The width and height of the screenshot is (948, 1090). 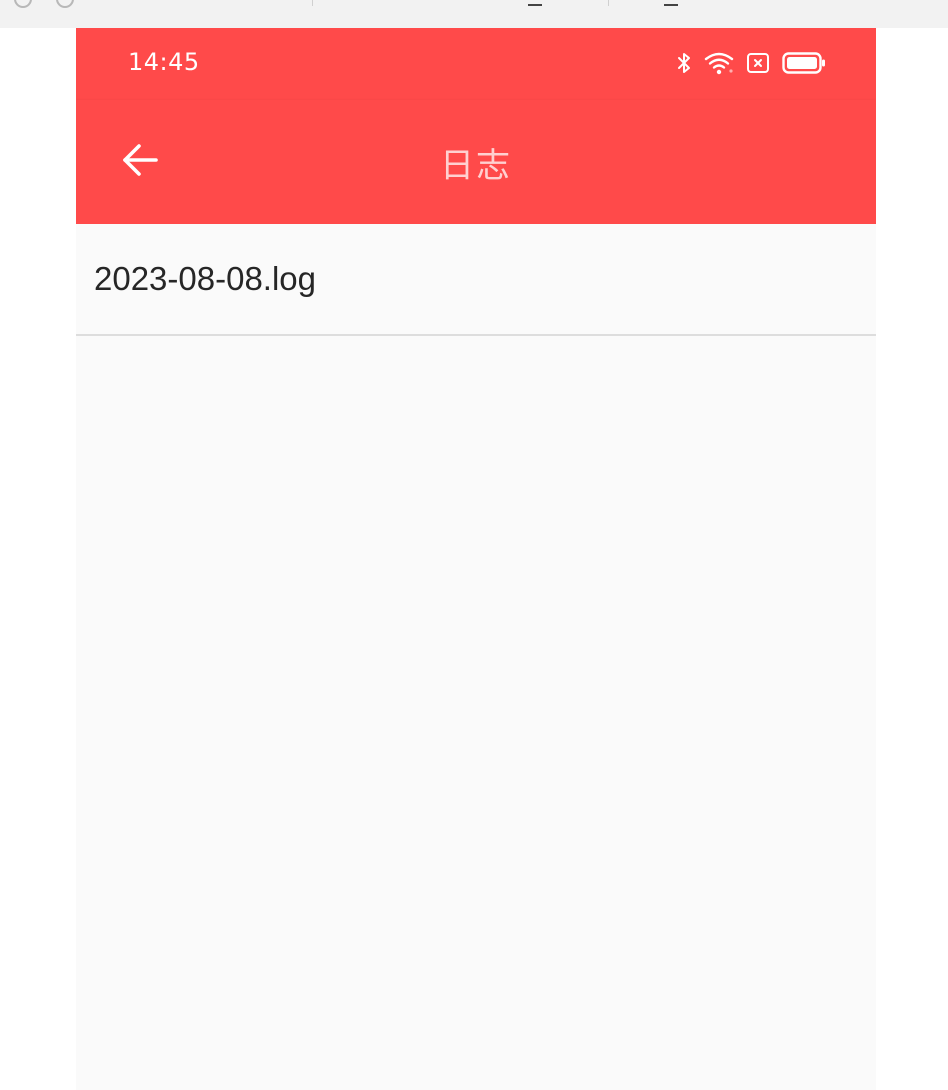 What do you see at coordinates (205, 278) in the screenshot?
I see `log-file-name: 2023-08-08.log` at bounding box center [205, 278].